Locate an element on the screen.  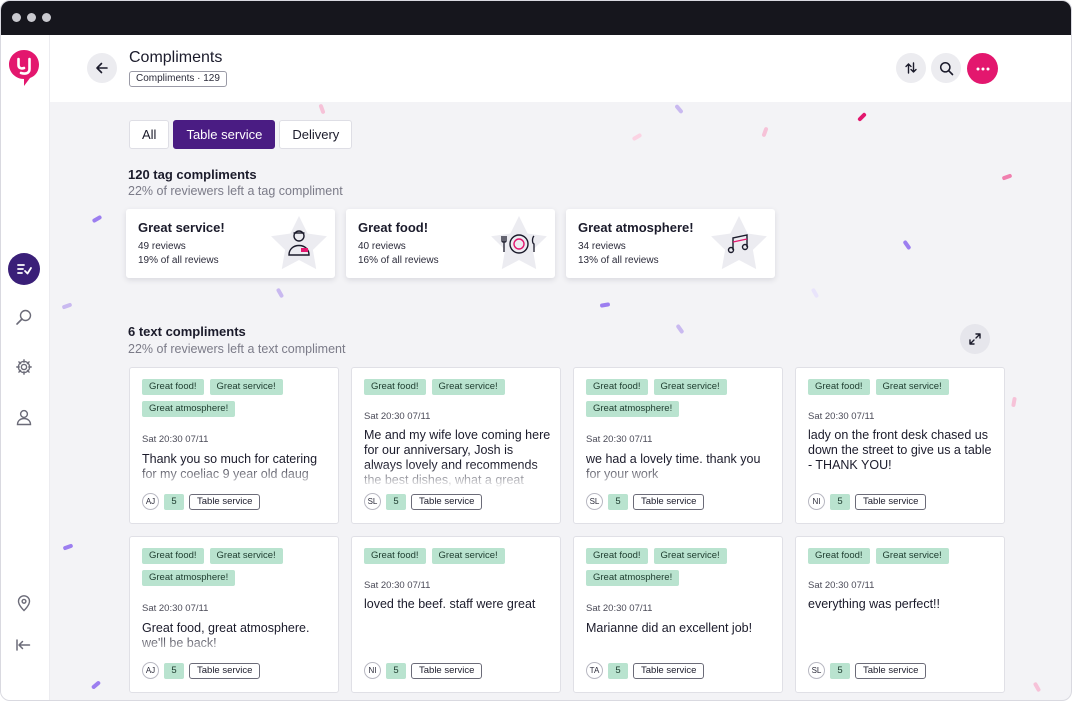
filter-tabs: All Table service Delivery is located at coordinates (241, 134).